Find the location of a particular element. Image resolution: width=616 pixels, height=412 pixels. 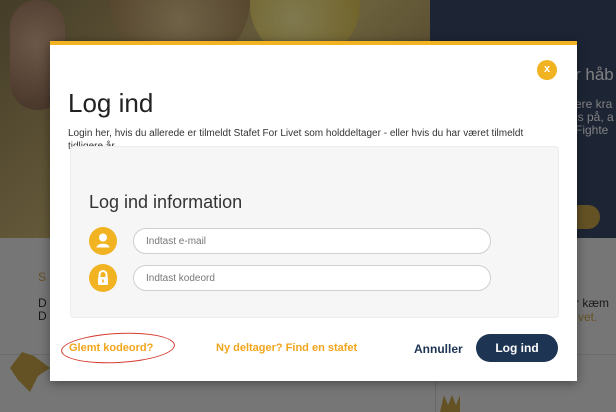

cancel-button: Annuller is located at coordinates (438, 349).